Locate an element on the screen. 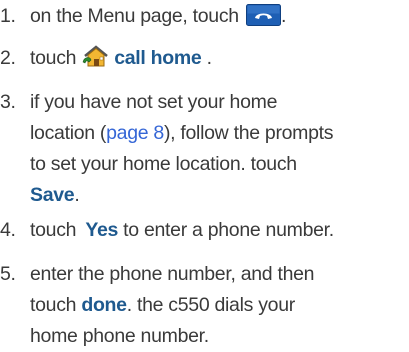 The width and height of the screenshot is (409, 352). step-number: 1. is located at coordinates (8, 16).